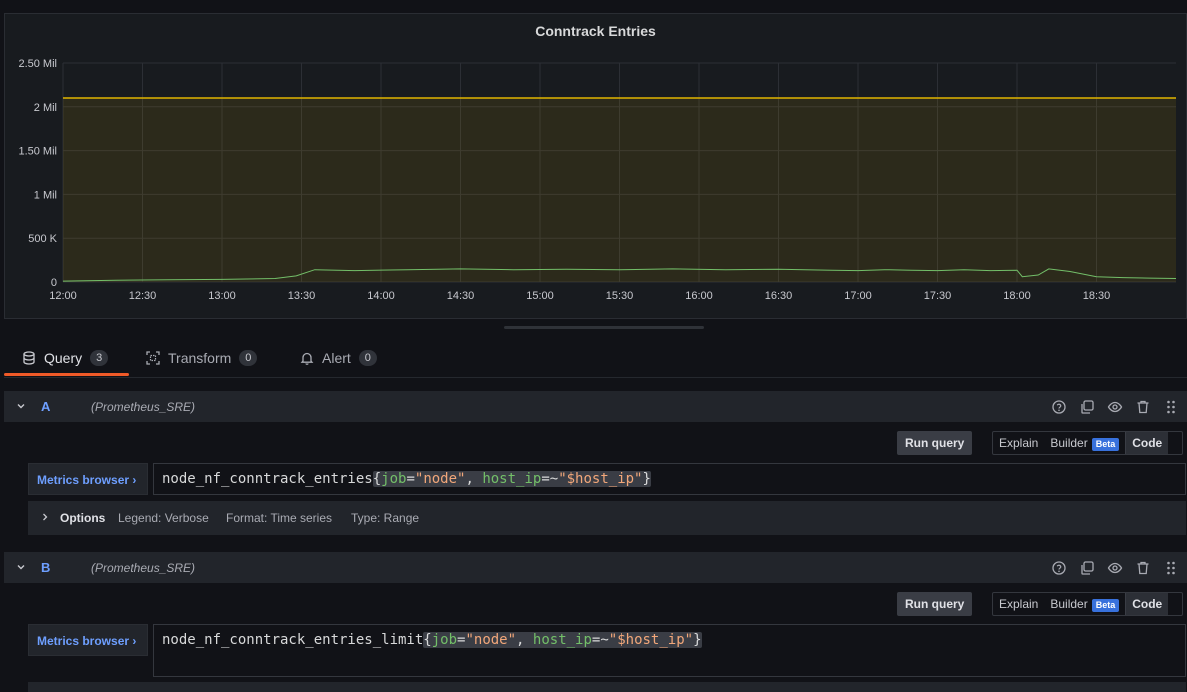 The width and height of the screenshot is (1187, 692). What do you see at coordinates (267, 479) in the screenshot?
I see `metric-name: node_nf_conntrack_entries` at bounding box center [267, 479].